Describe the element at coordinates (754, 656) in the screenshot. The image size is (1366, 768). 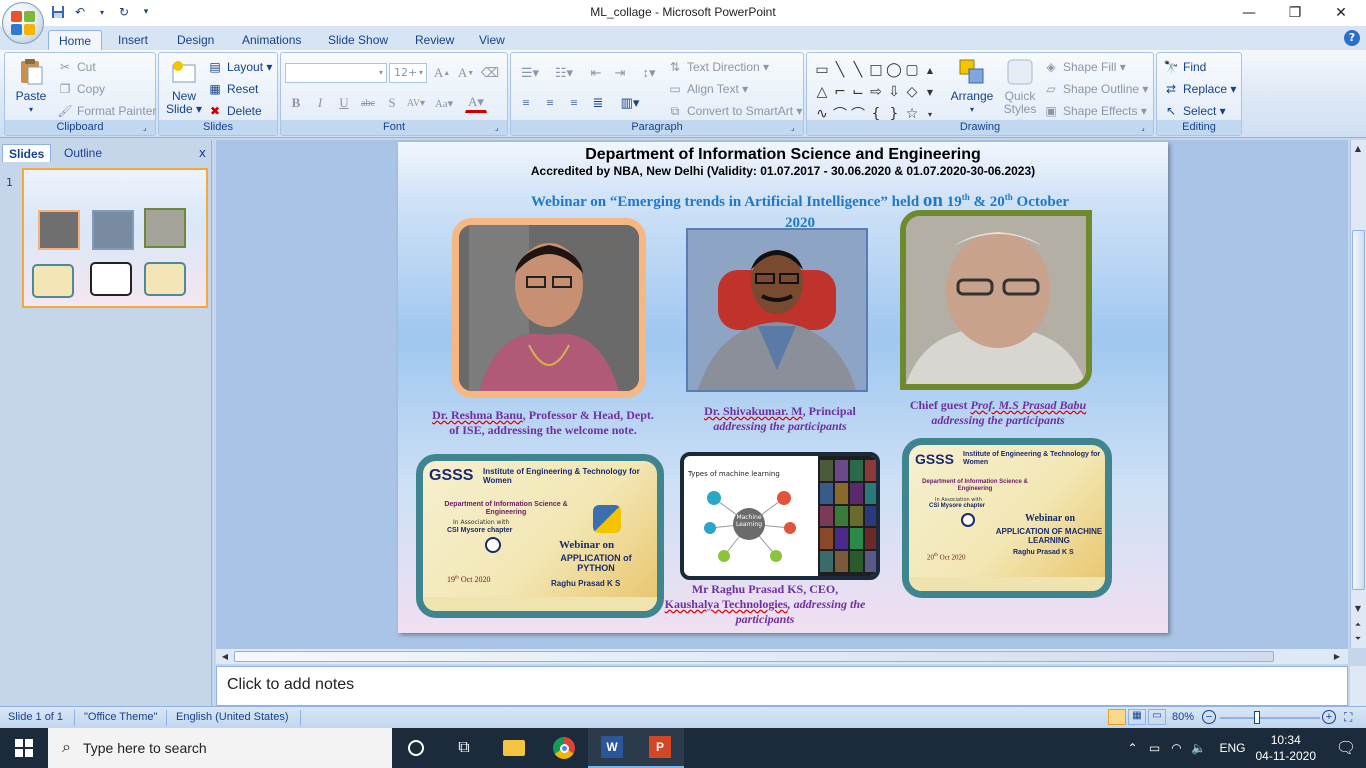
I see `horizontal-scroll-thumb` at that location.